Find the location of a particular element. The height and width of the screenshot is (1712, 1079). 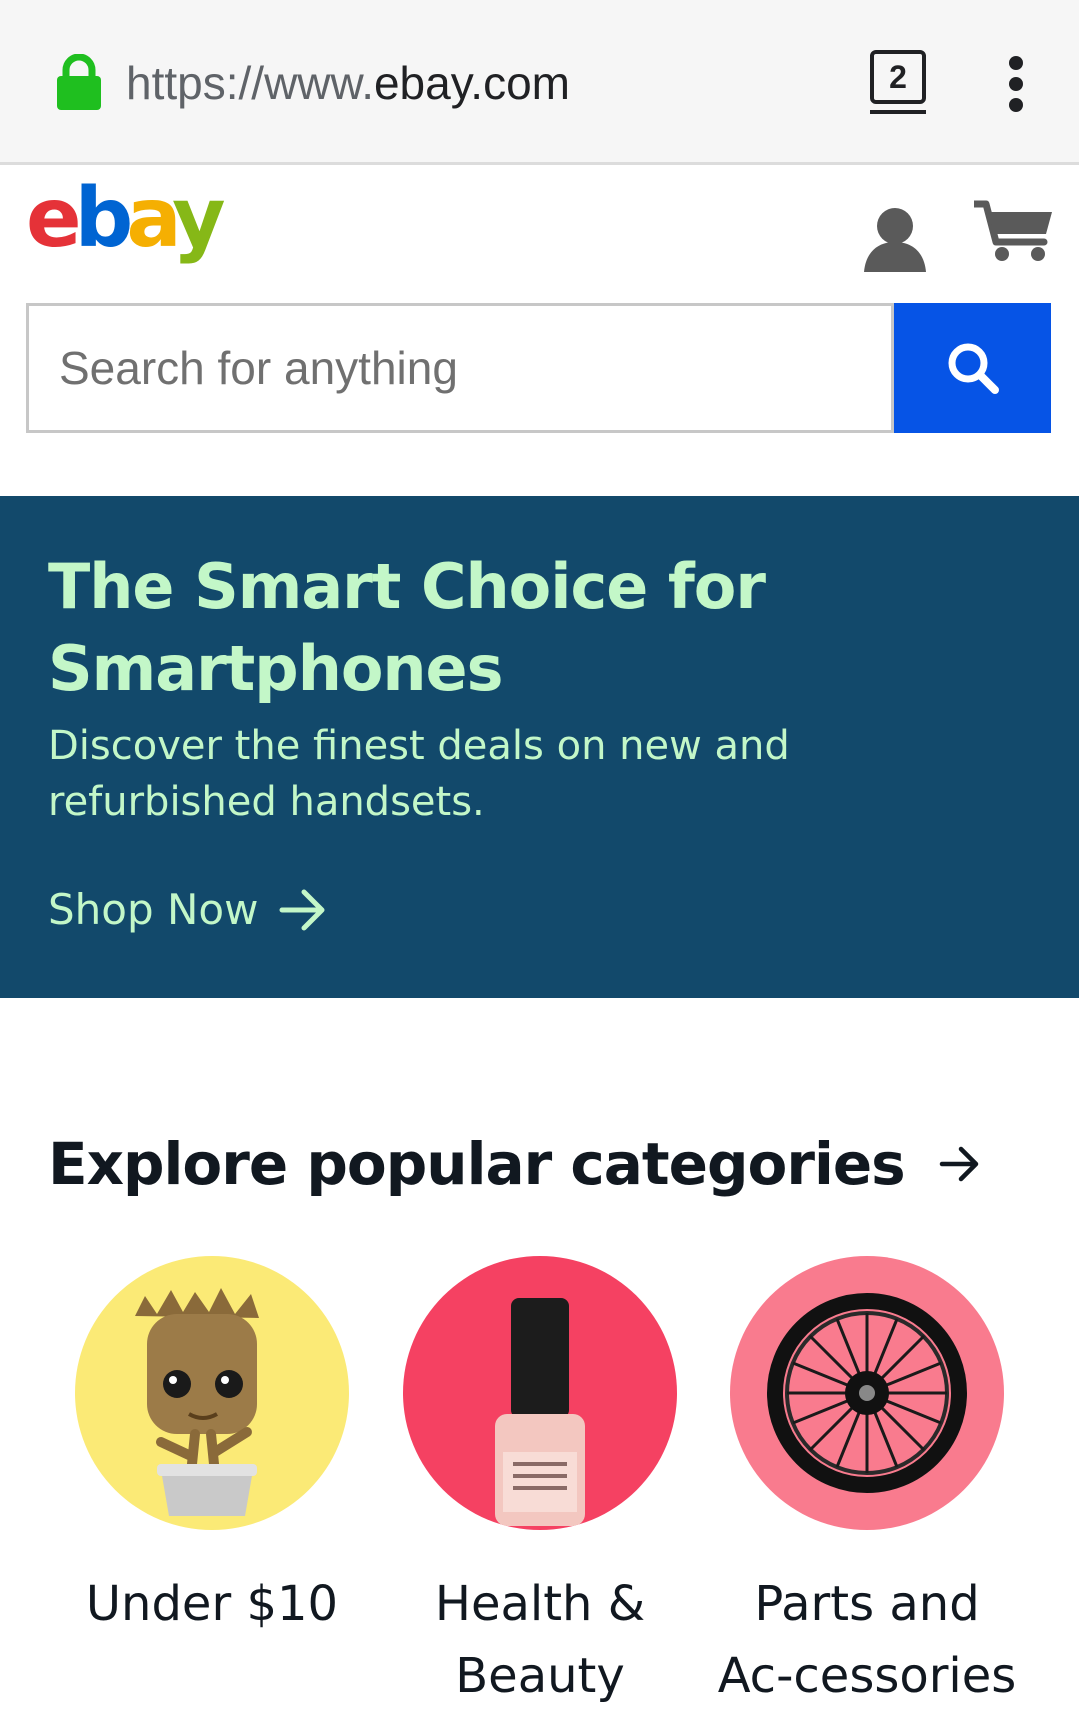

svg-text: ebay is located at coordinates (125, 223).